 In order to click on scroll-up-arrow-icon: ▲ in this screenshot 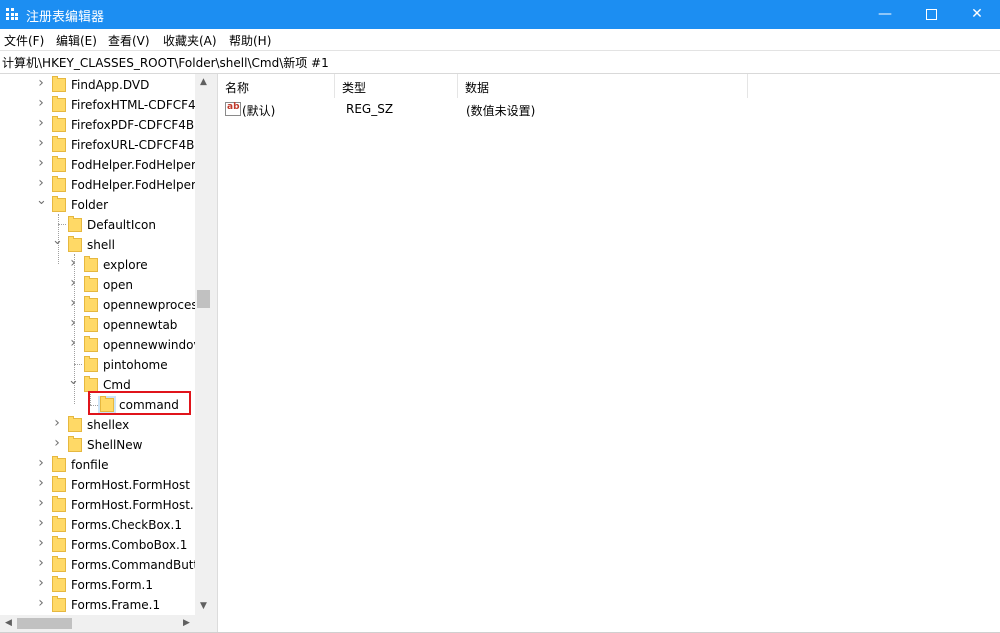, I will do `click(203, 82)`.